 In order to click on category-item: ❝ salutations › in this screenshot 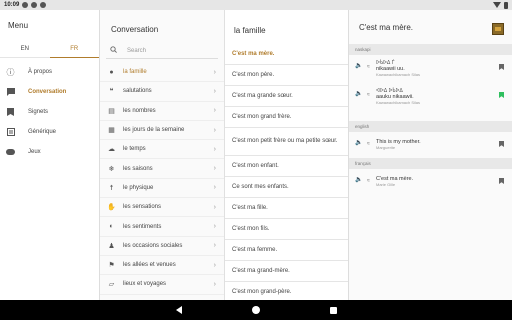, I will do `click(162, 92)`.